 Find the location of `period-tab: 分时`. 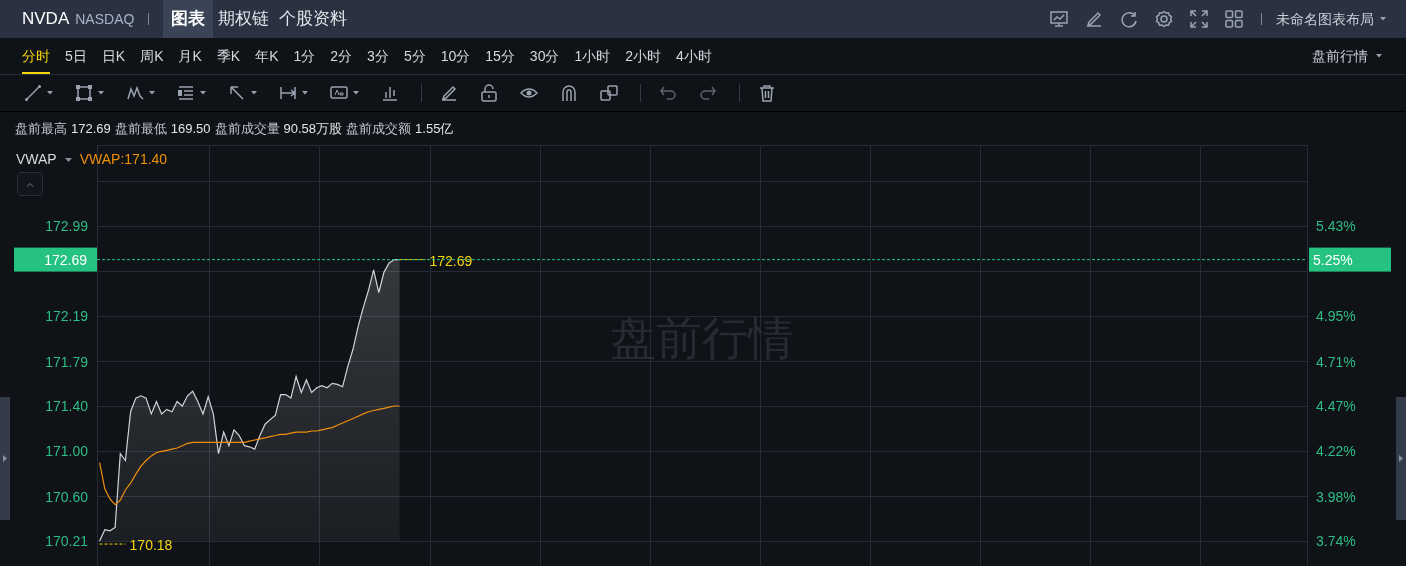

period-tab: 分时 is located at coordinates (36, 56).